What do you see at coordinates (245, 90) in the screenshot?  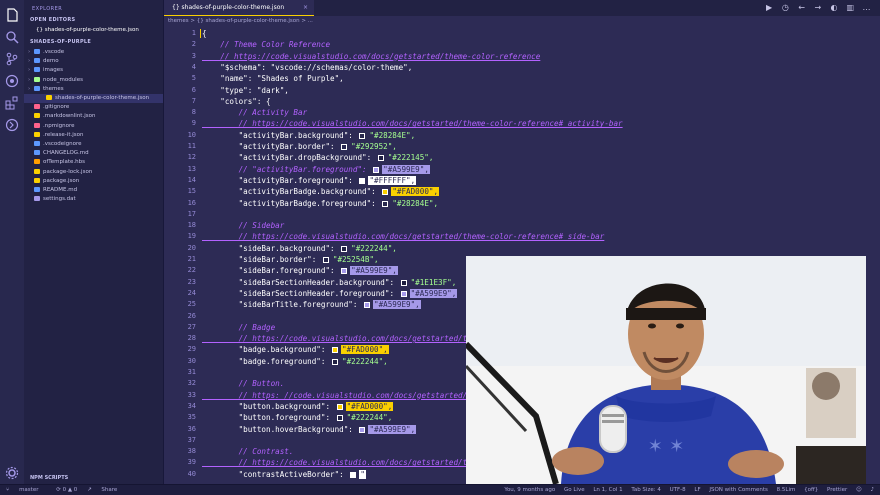 I see `code-line: "type": "dark",` at bounding box center [245, 90].